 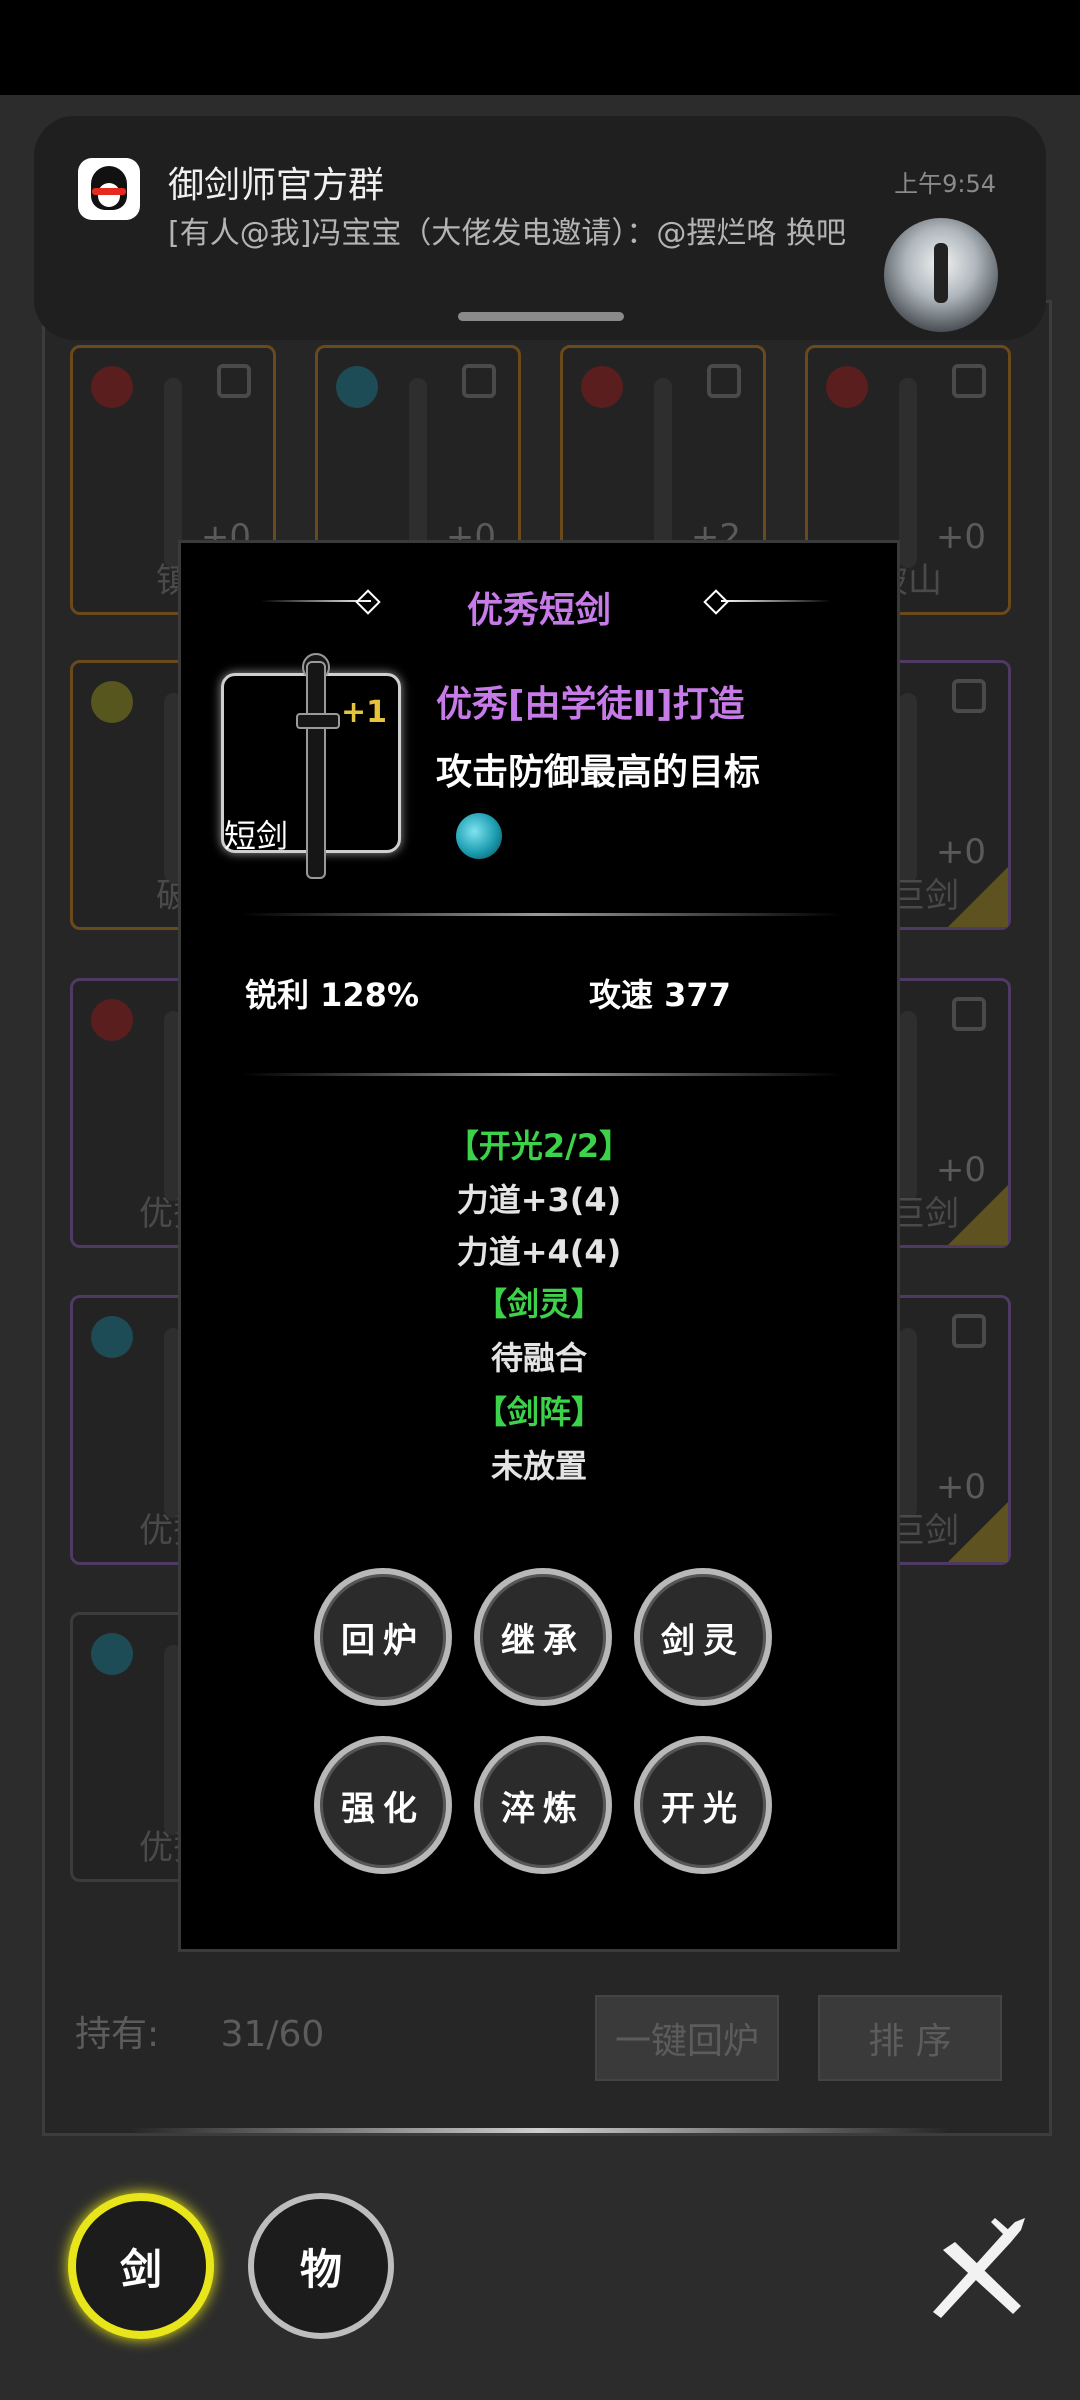 I want to click on notification-time: 上午9:54, so click(x=945, y=184).